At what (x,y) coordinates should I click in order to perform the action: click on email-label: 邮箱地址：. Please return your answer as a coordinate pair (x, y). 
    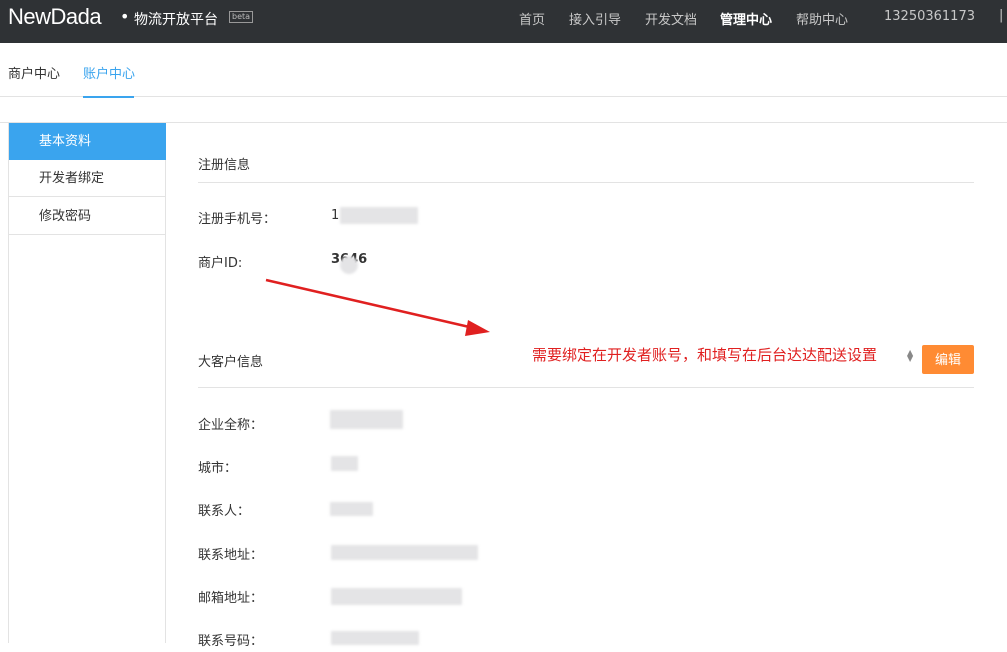
    Looking at the image, I should click on (231, 598).